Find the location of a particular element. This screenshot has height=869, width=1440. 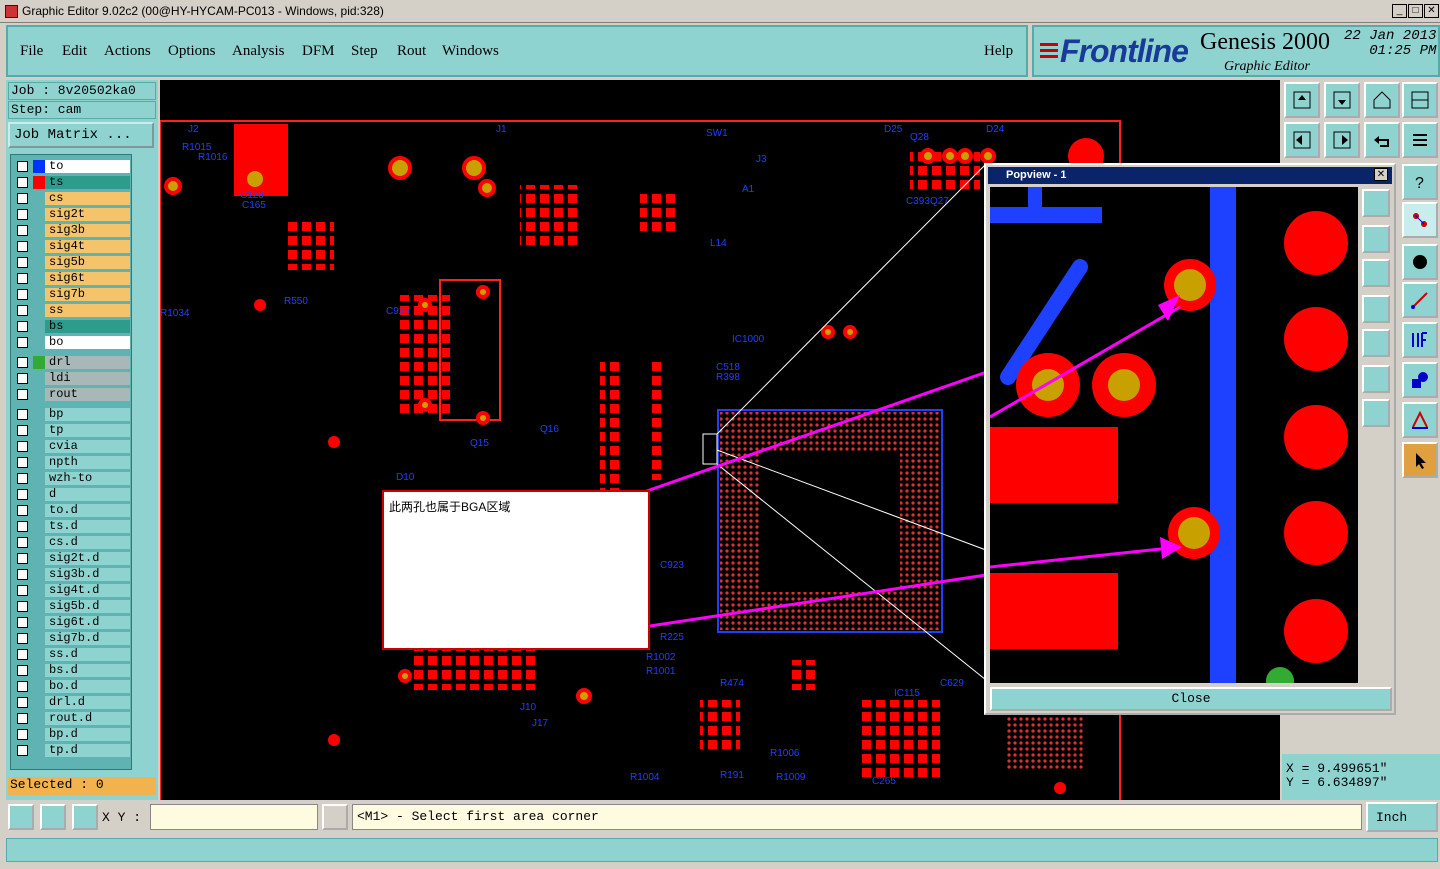

menu-edit: Edit is located at coordinates (74, 51).